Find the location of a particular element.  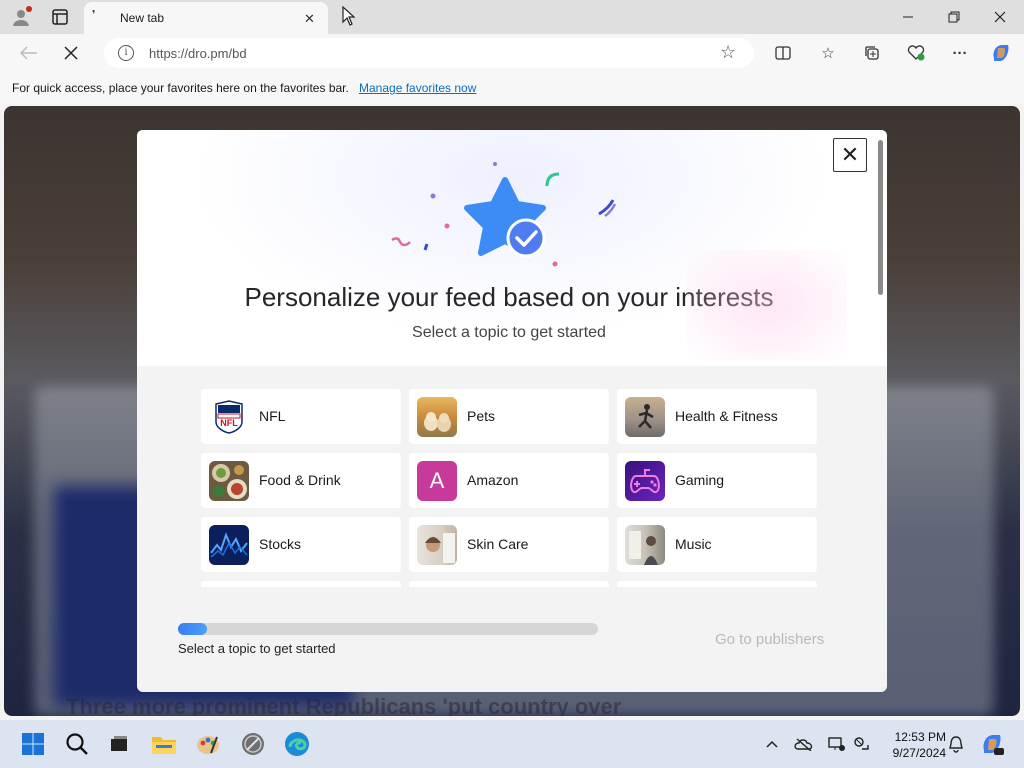

skincare-photo is located at coordinates (437, 545).